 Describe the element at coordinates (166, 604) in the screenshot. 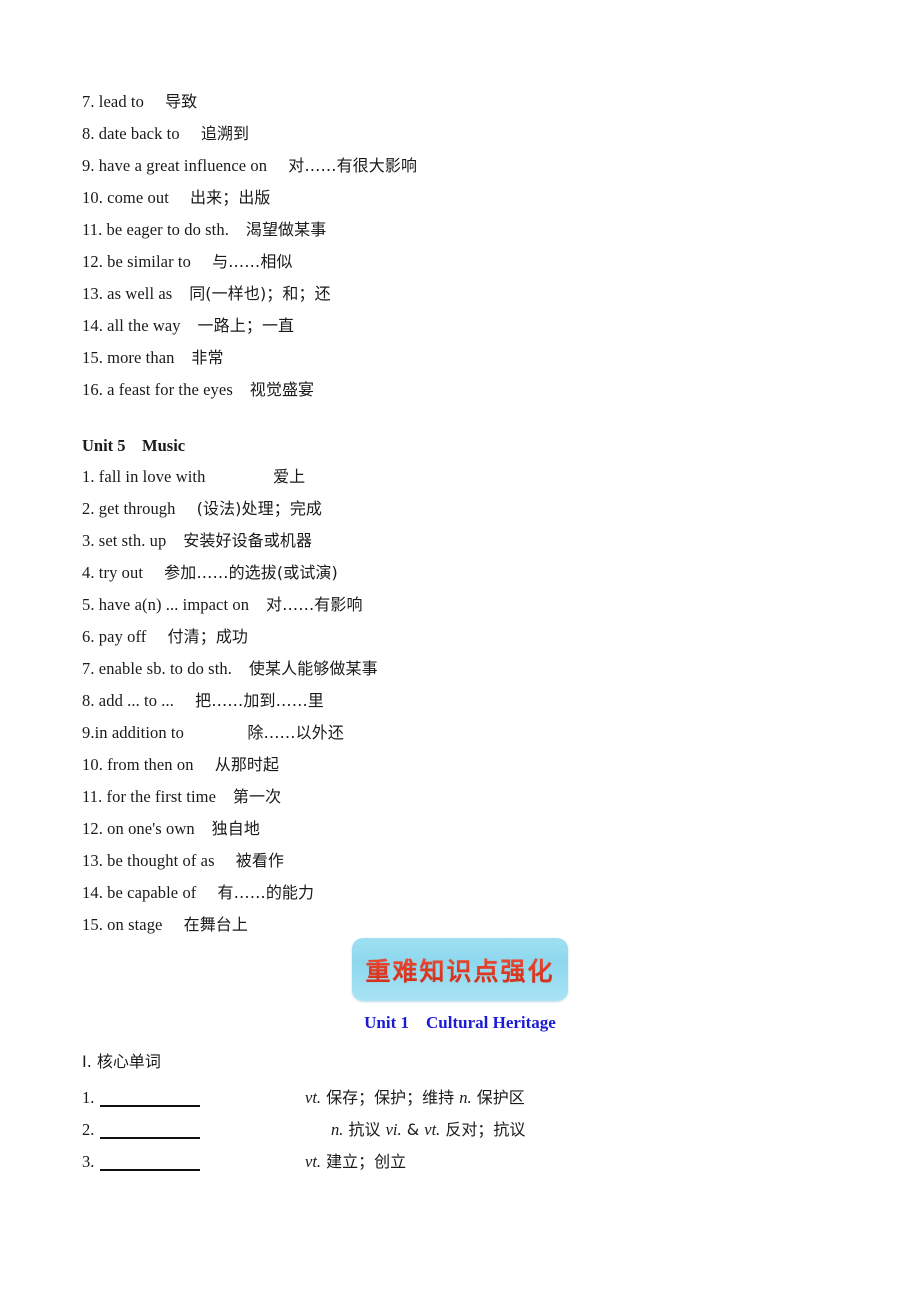

I see `phrase-english: 5. have a(n) ... impact on` at that location.